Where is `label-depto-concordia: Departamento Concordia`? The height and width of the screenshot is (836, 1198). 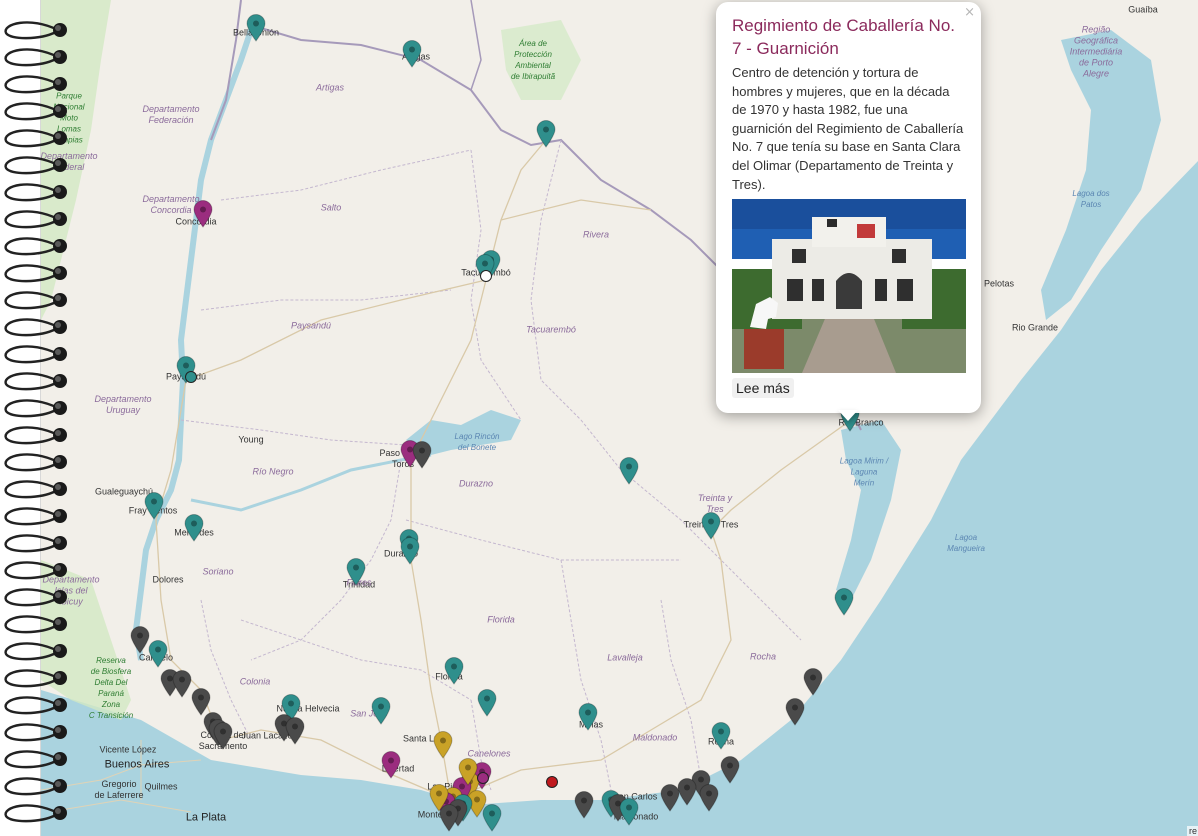
label-depto-concordia: Departamento Concordia is located at coordinates (171, 204).